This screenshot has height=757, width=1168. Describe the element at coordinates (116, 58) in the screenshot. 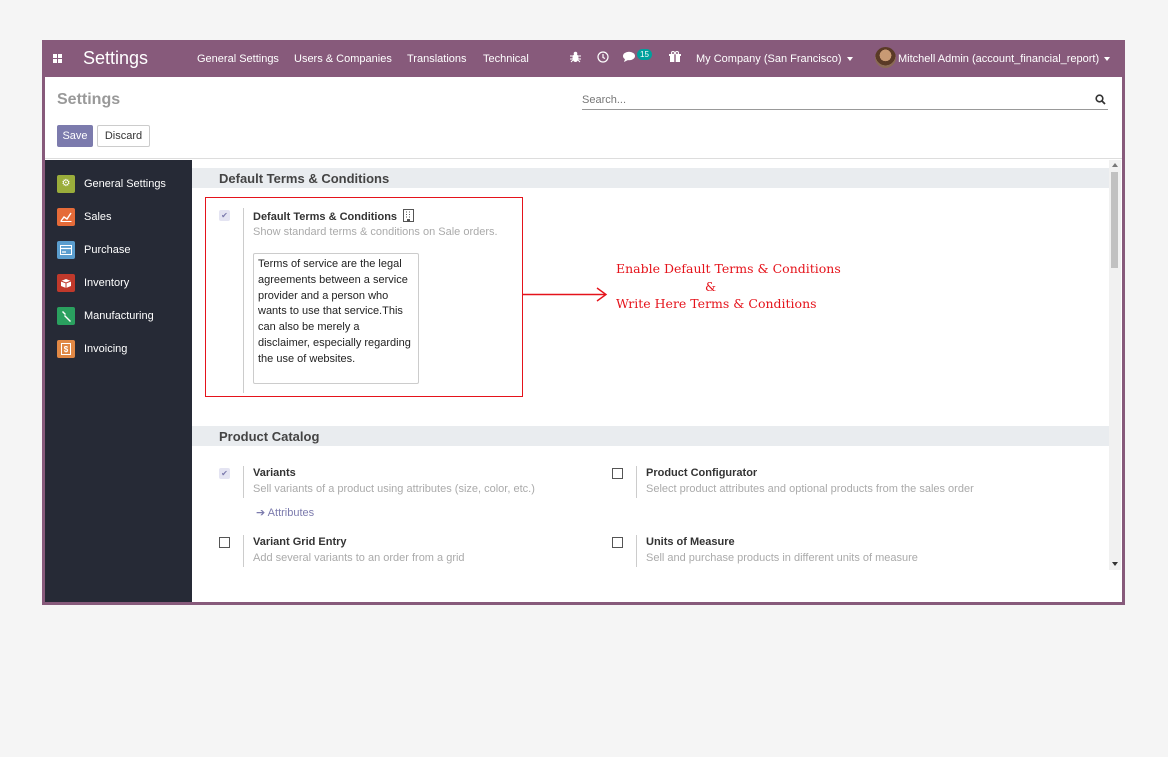

I see `app-title: Settings` at that location.